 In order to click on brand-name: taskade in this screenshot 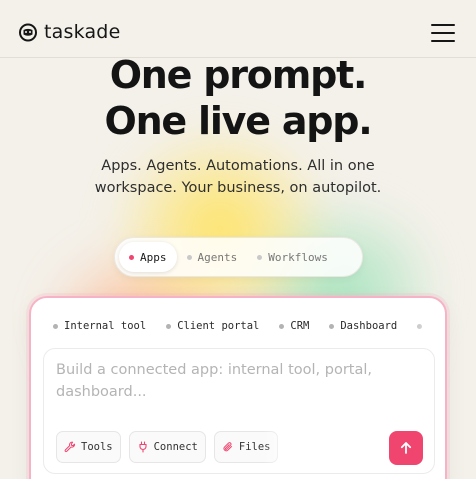, I will do `click(82, 32)`.